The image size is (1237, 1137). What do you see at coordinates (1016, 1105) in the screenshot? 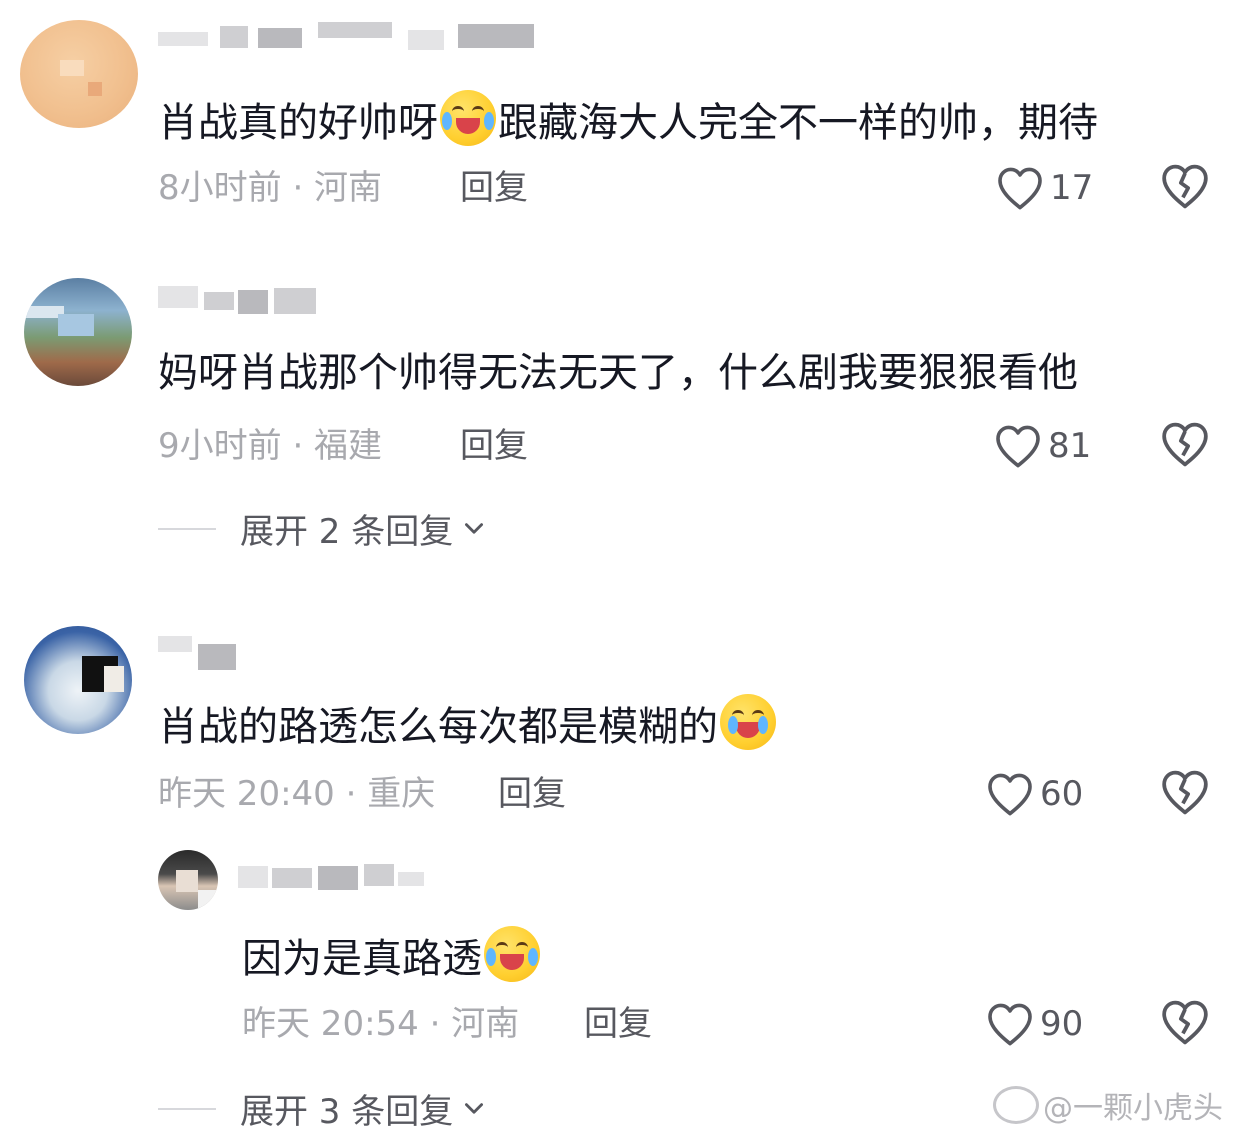
I see `weibo-logo-icon` at bounding box center [1016, 1105].